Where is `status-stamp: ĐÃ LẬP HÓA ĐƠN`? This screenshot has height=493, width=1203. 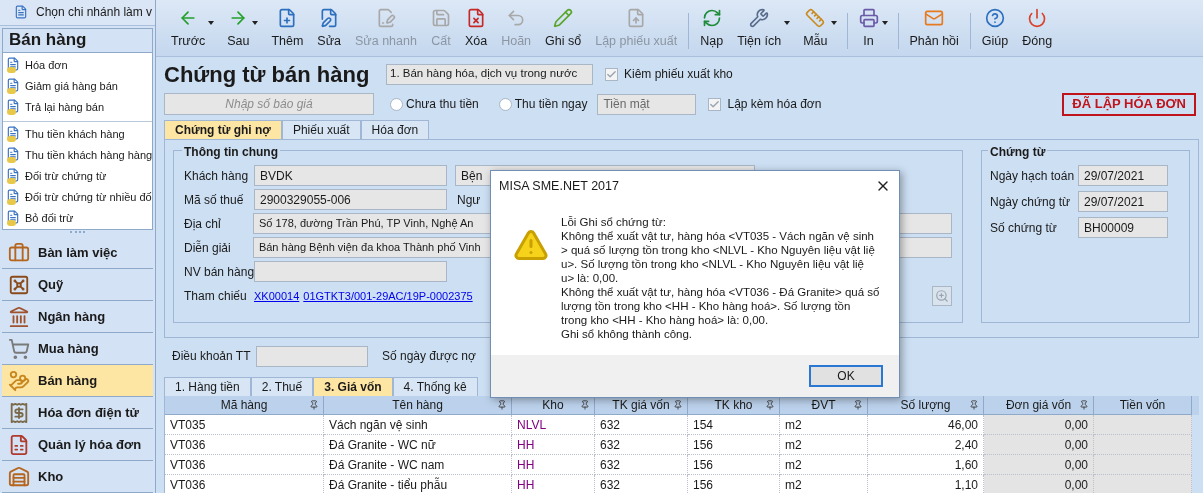
status-stamp: ĐÃ LẬP HÓA ĐƠN is located at coordinates (1129, 104).